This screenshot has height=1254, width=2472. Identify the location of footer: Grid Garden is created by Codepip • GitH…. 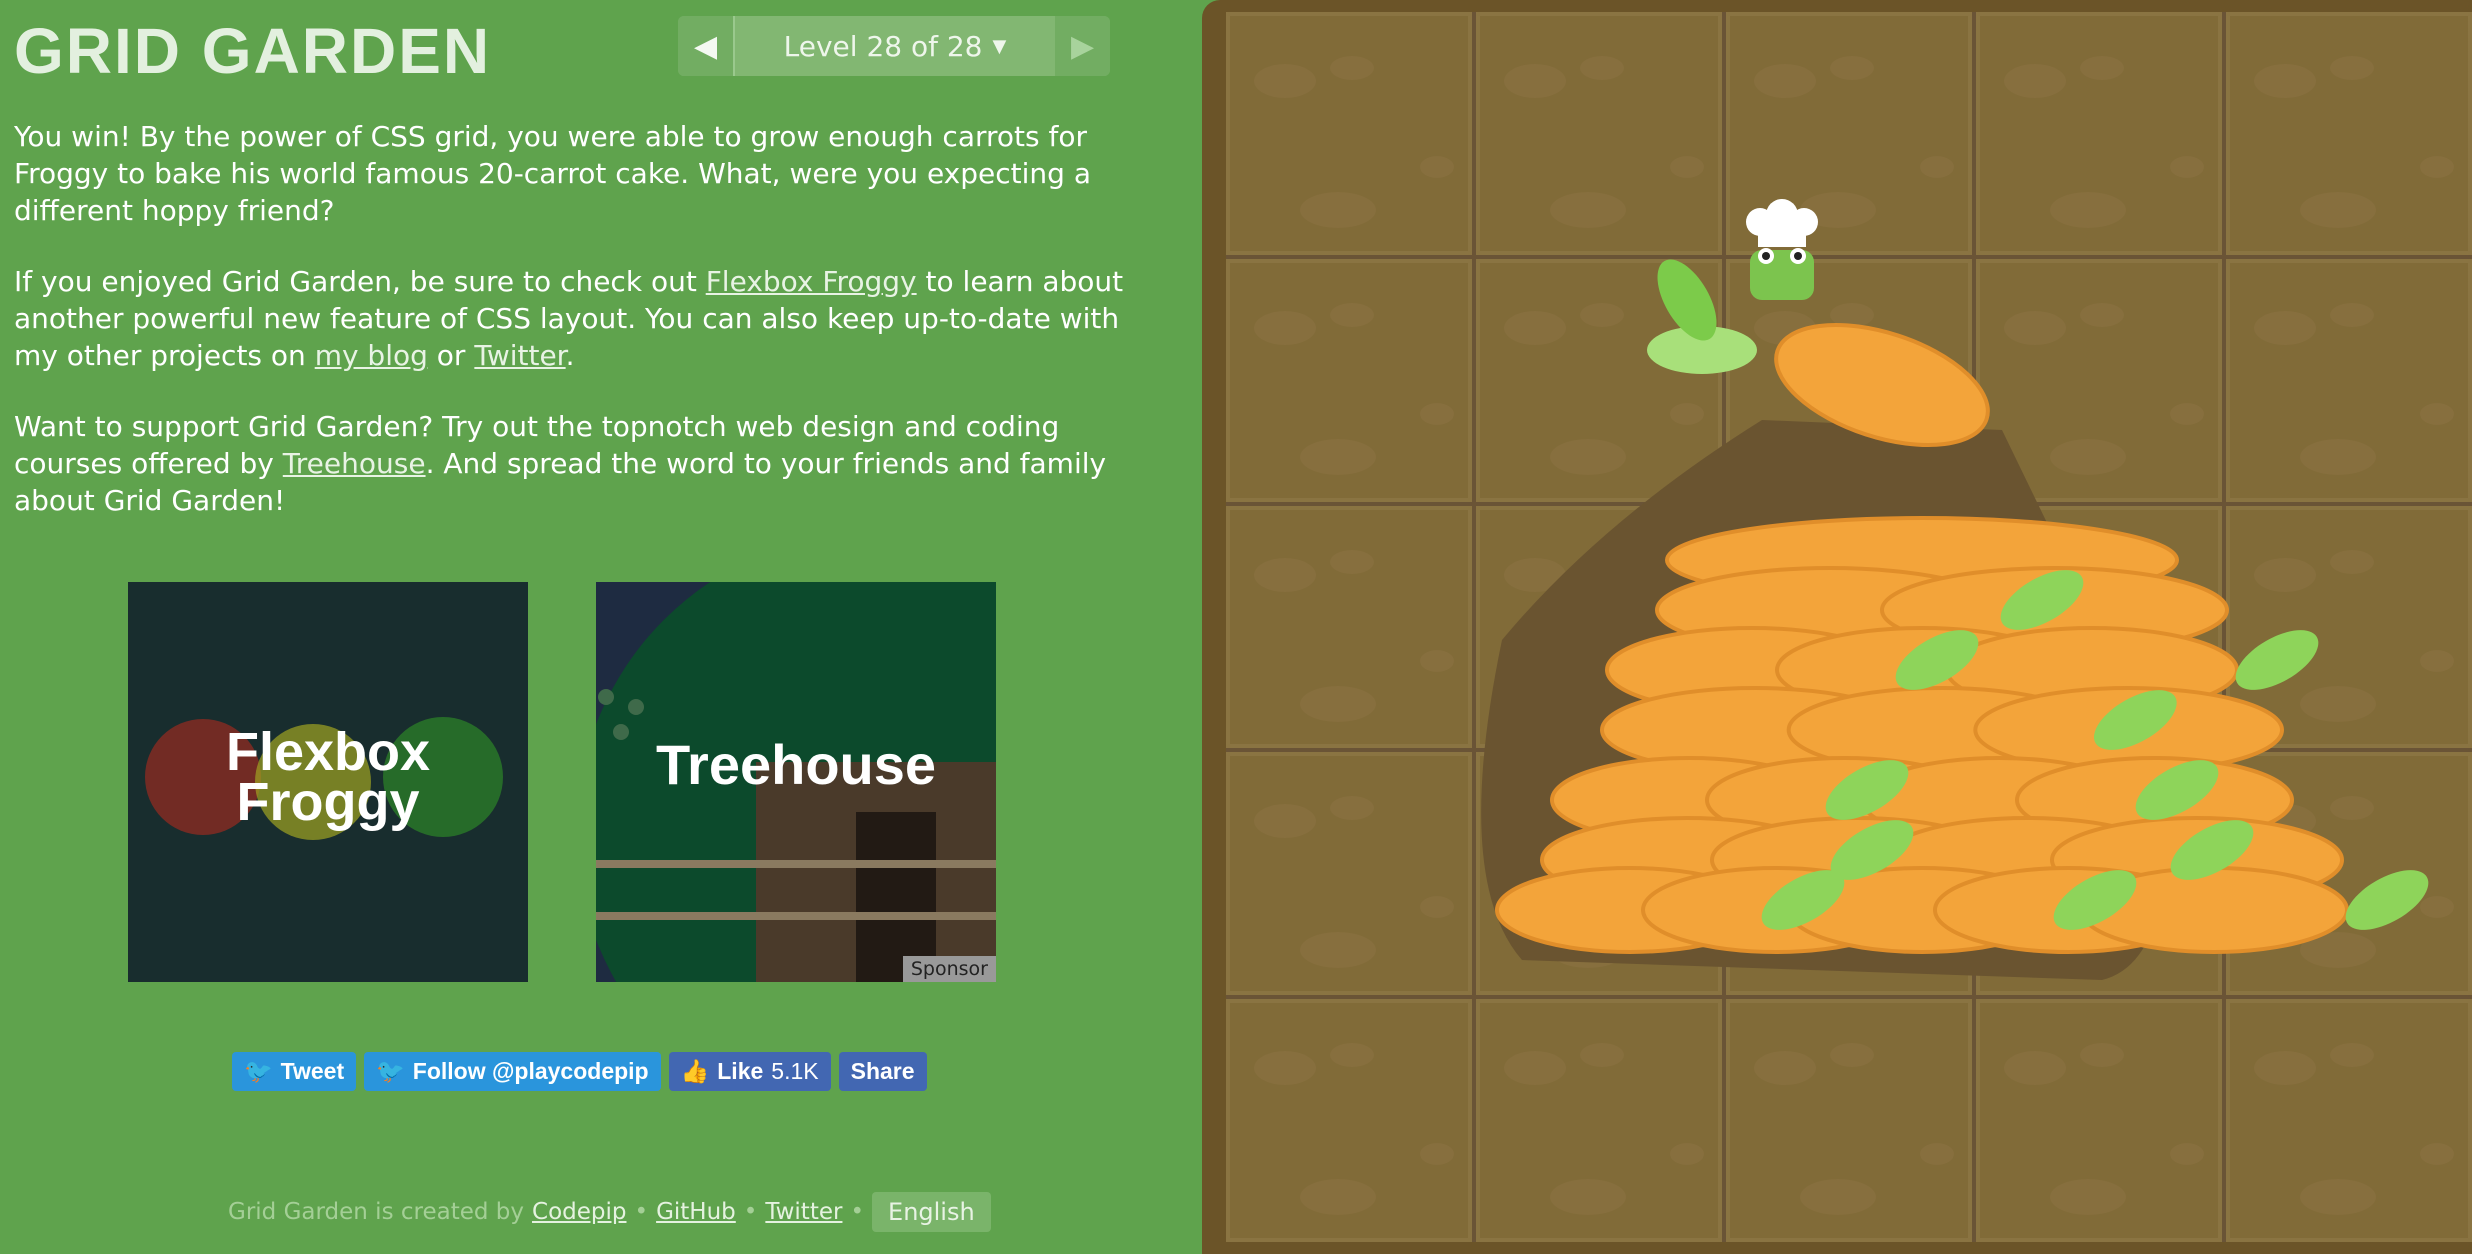
(609, 1212).